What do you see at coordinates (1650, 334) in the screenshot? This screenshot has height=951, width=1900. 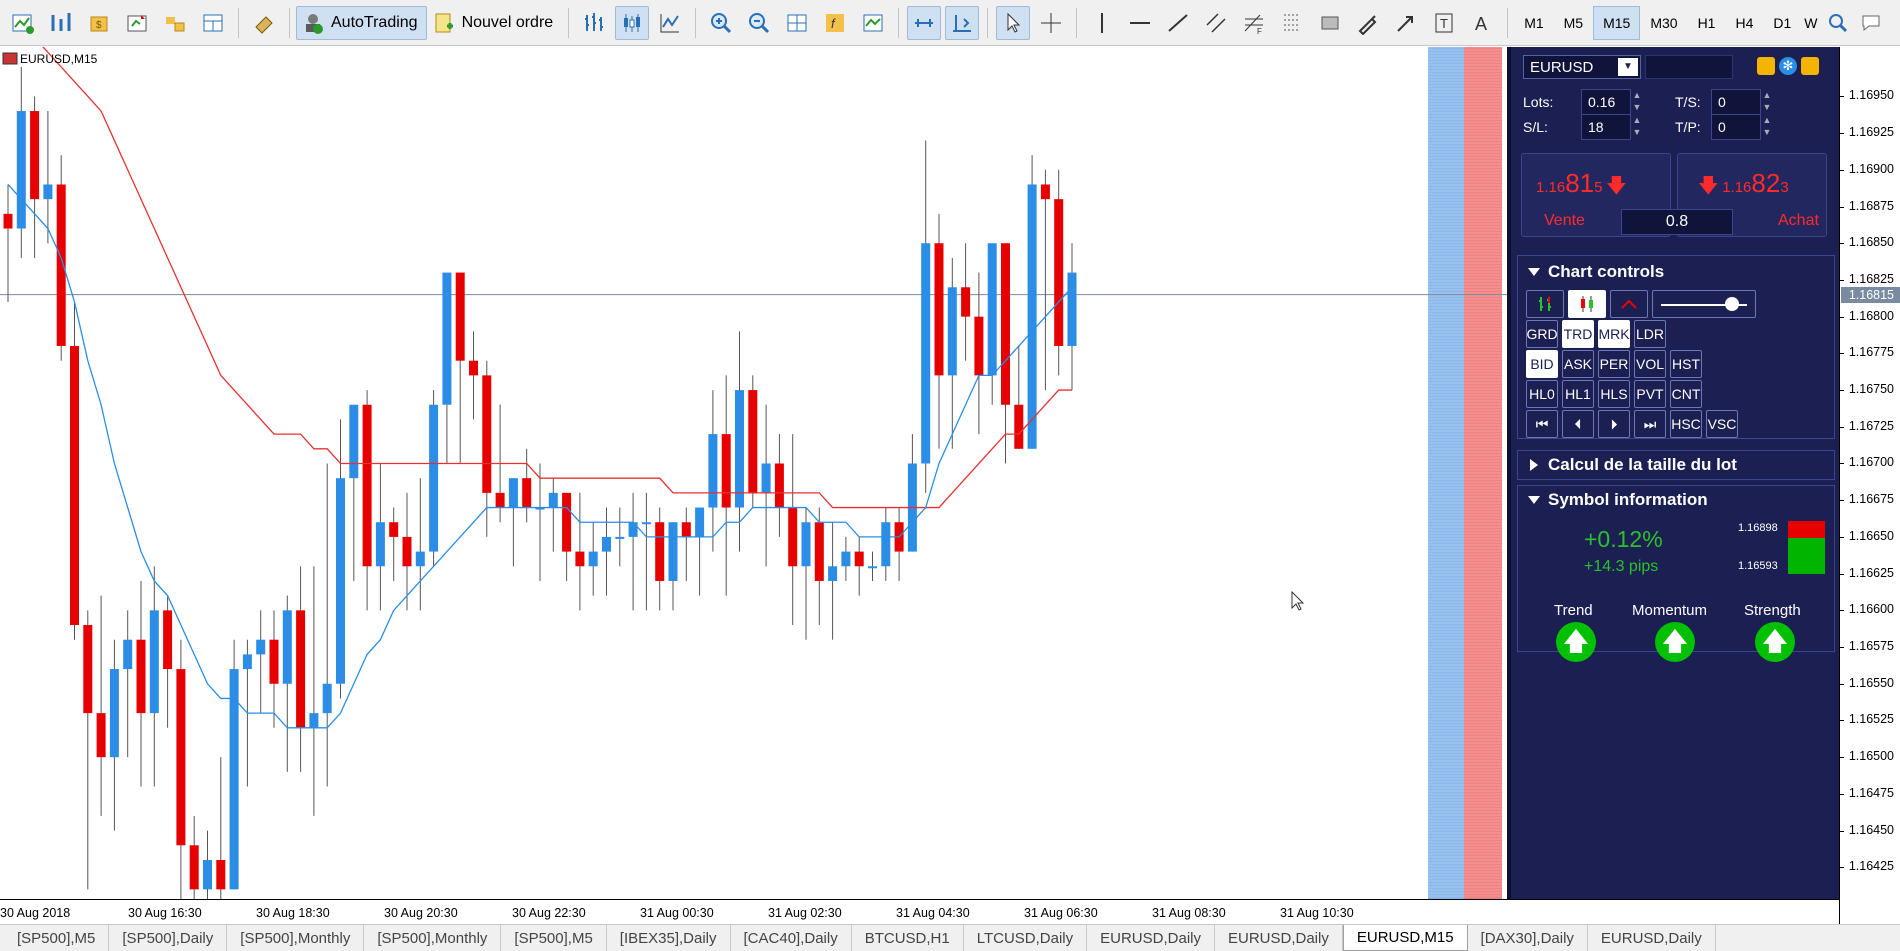 I see `ladder-toggle-button: LDR` at bounding box center [1650, 334].